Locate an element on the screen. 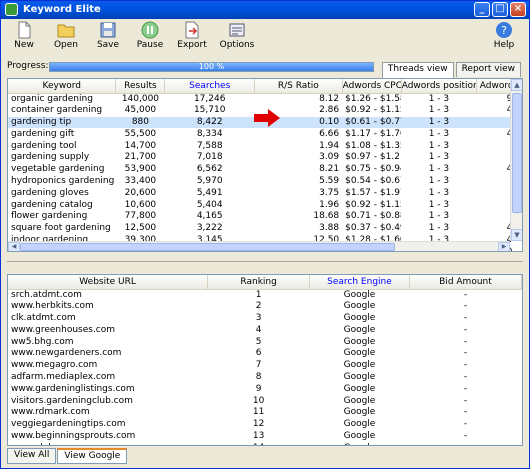  keyword-cell: vegetable gardening is located at coordinates (58, 169).